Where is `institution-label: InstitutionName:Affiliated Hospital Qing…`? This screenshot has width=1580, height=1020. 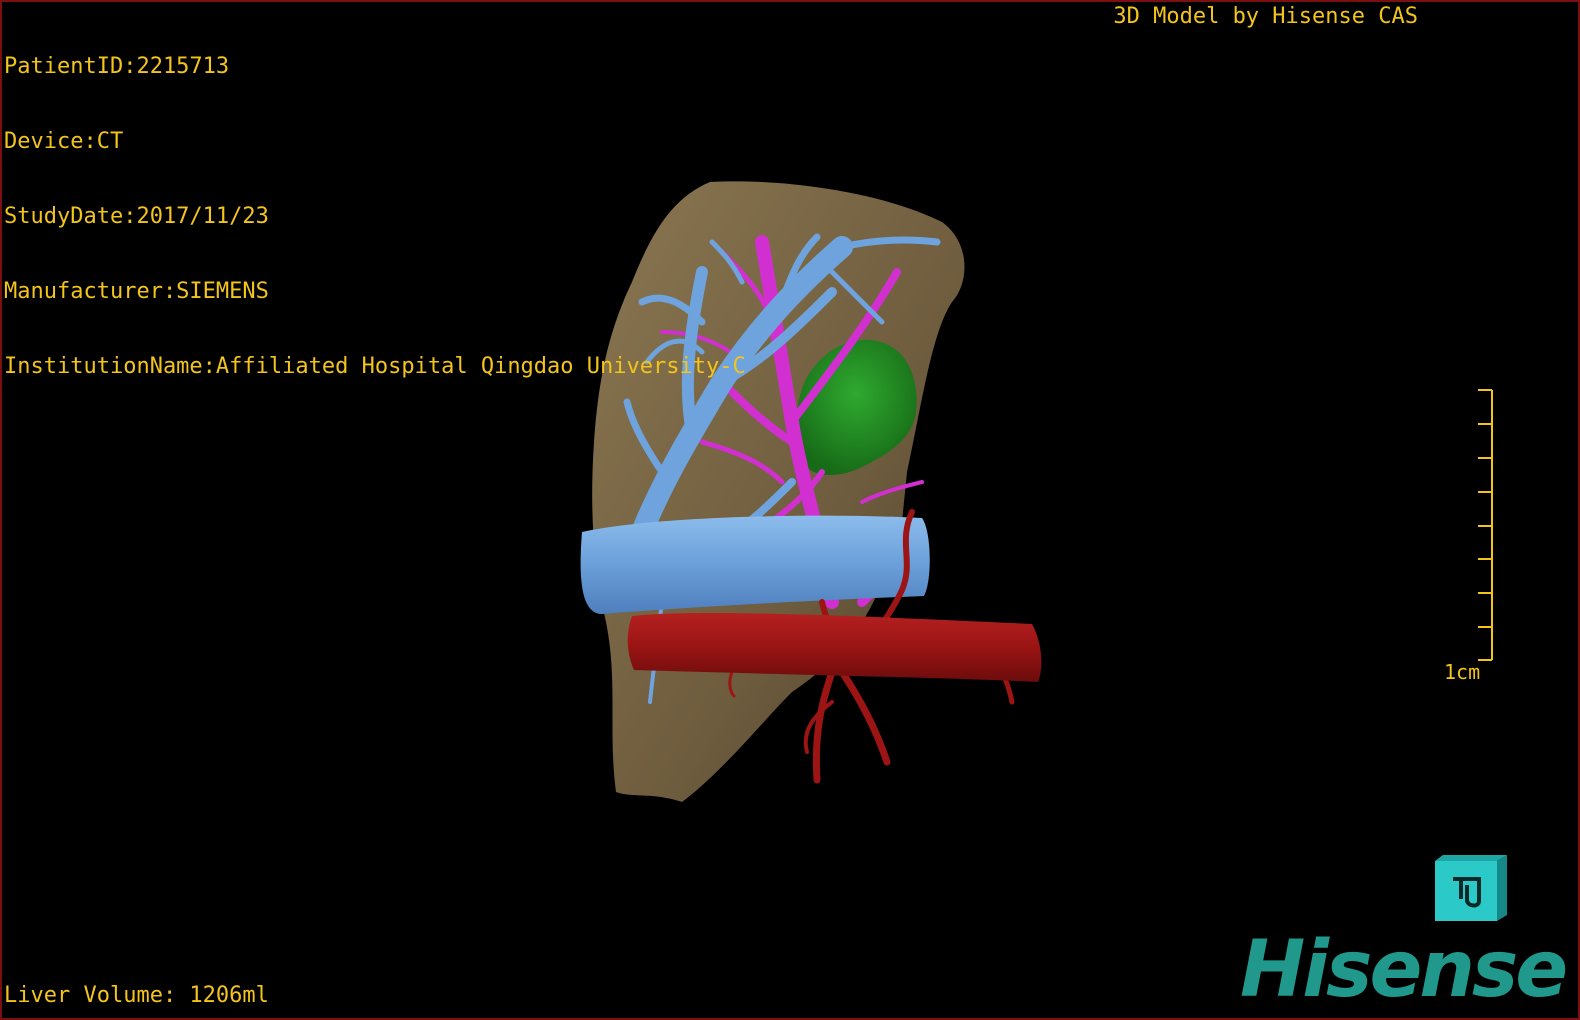 institution-label: InstitutionName:Affiliated Hospital Qing… is located at coordinates (375, 366).